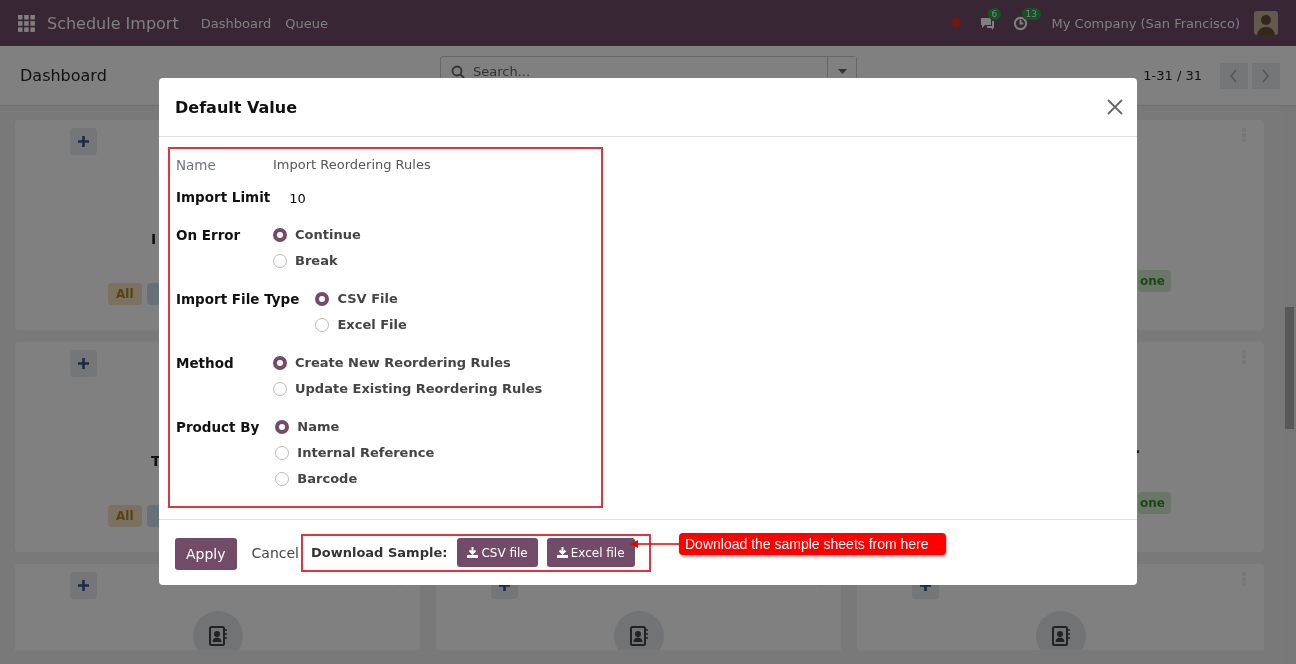 This screenshot has height=664, width=1296. What do you see at coordinates (379, 552) in the screenshot?
I see `download-label: Download Sample:` at bounding box center [379, 552].